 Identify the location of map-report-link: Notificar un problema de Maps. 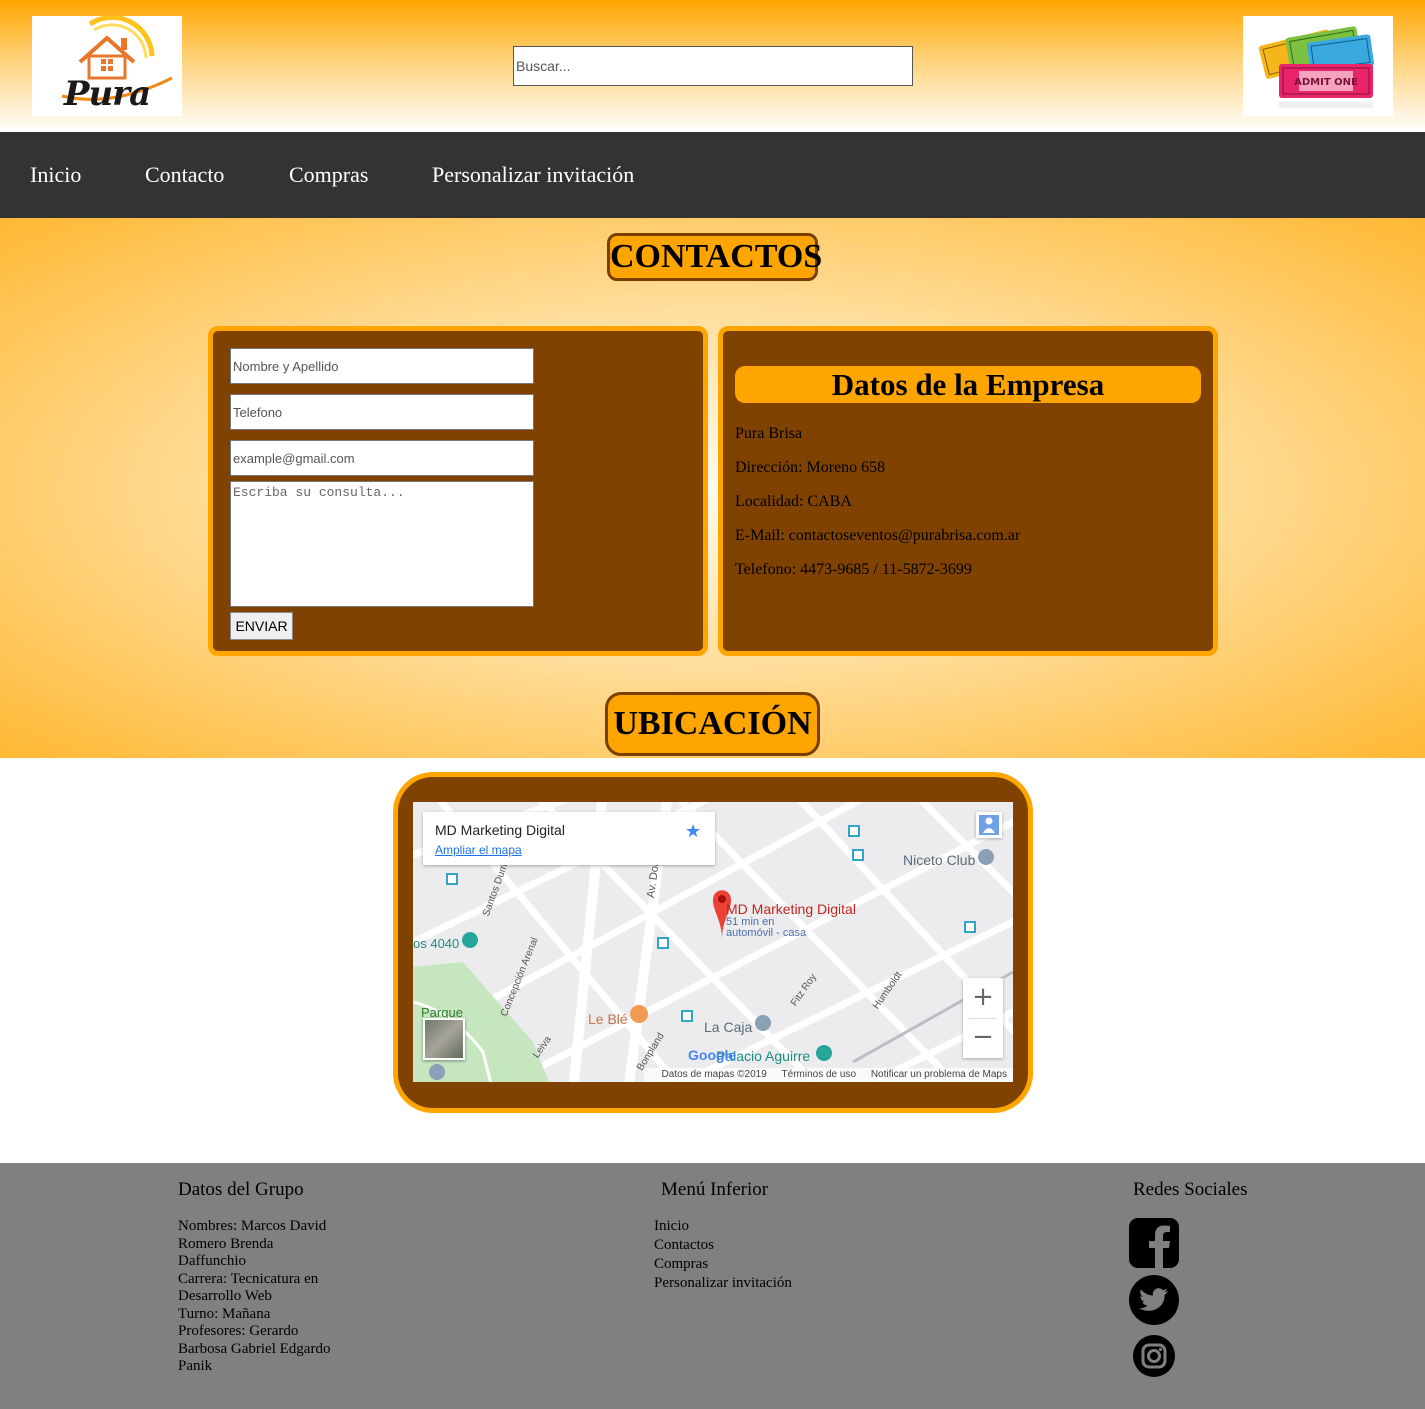
(939, 1074).